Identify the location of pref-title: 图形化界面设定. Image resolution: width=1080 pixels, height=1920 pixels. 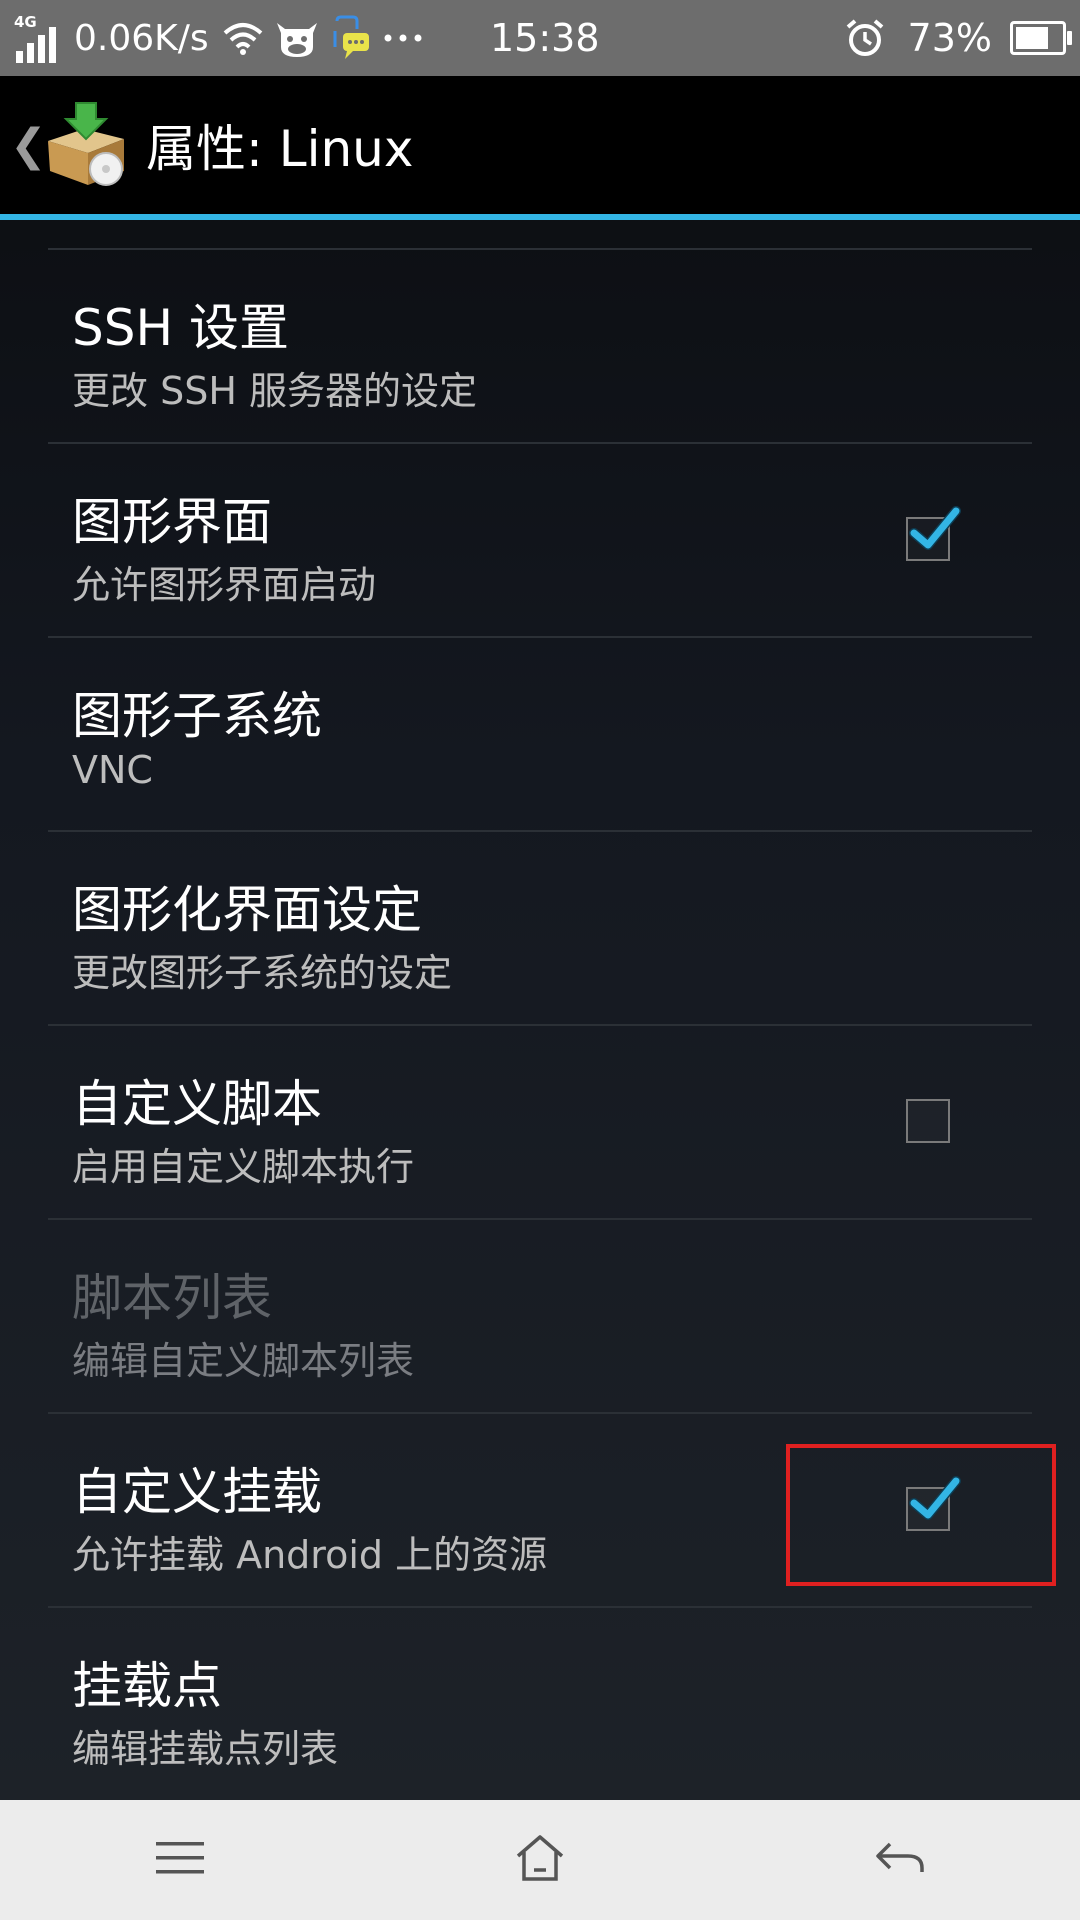
(247, 910).